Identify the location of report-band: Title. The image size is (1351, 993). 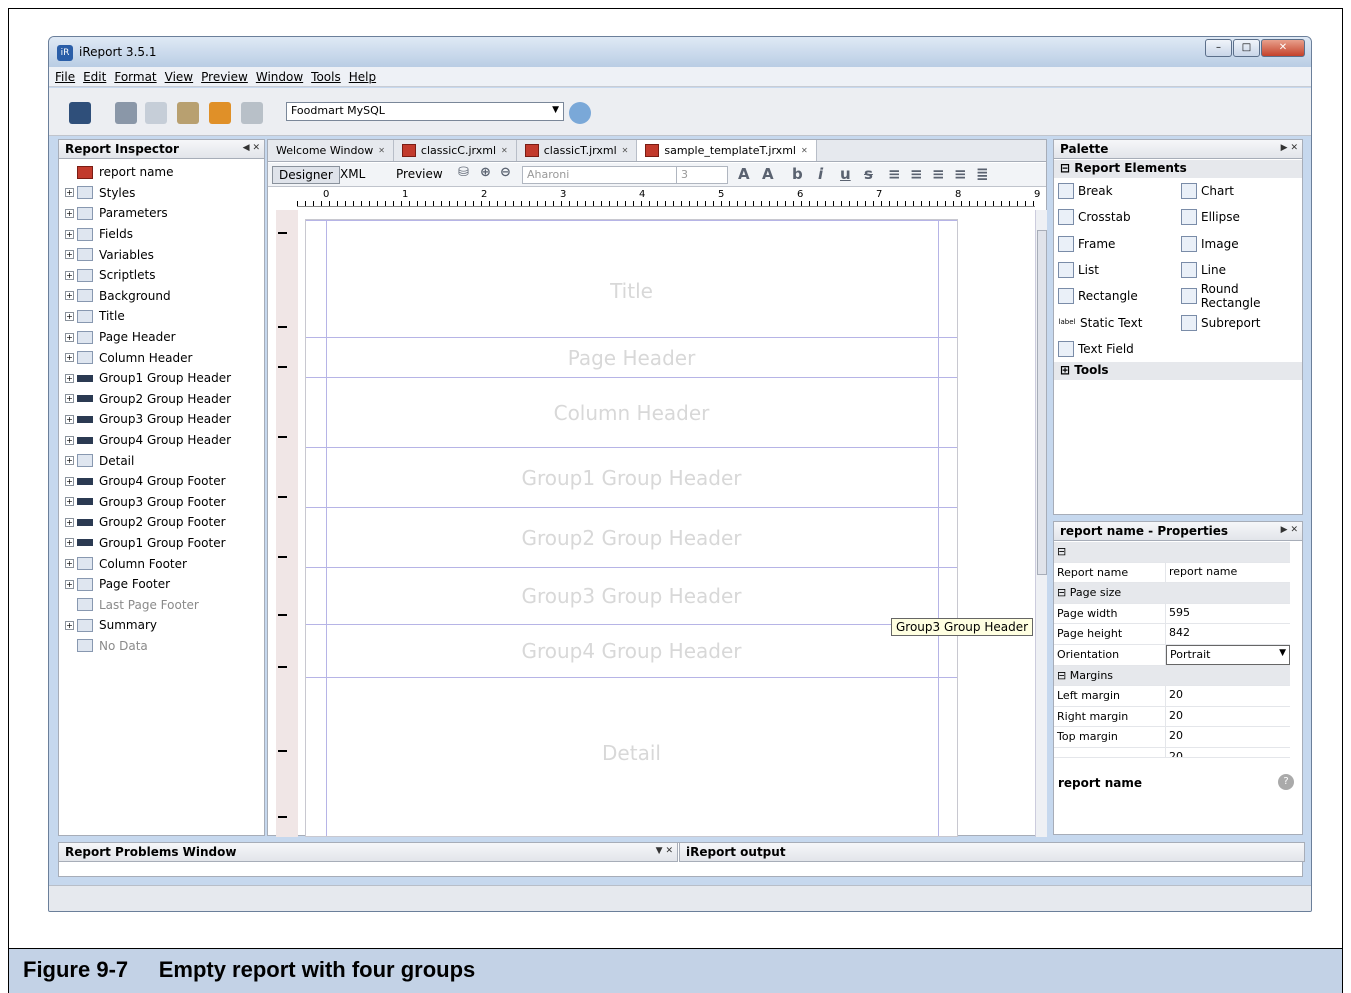
(631, 278).